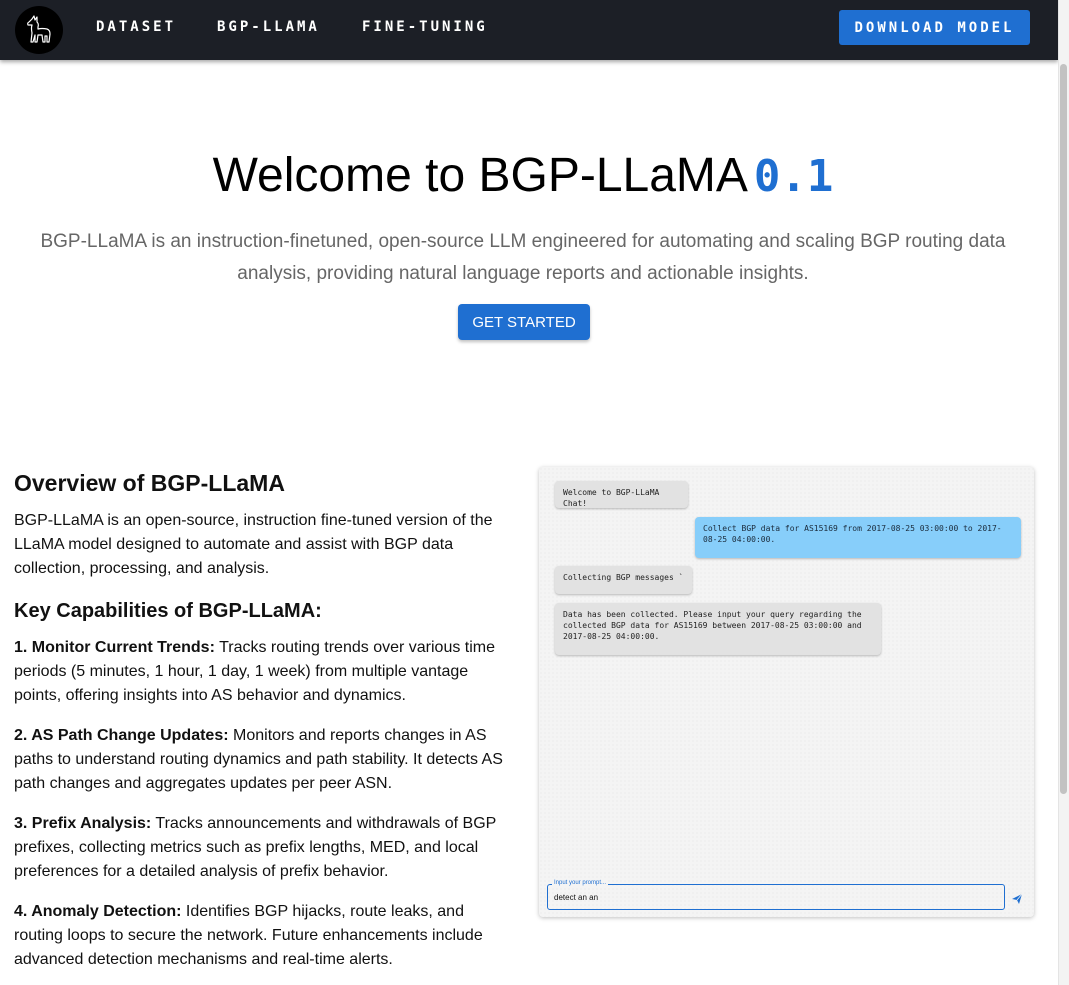  I want to click on scrollbar-thumb, so click(1063, 429).